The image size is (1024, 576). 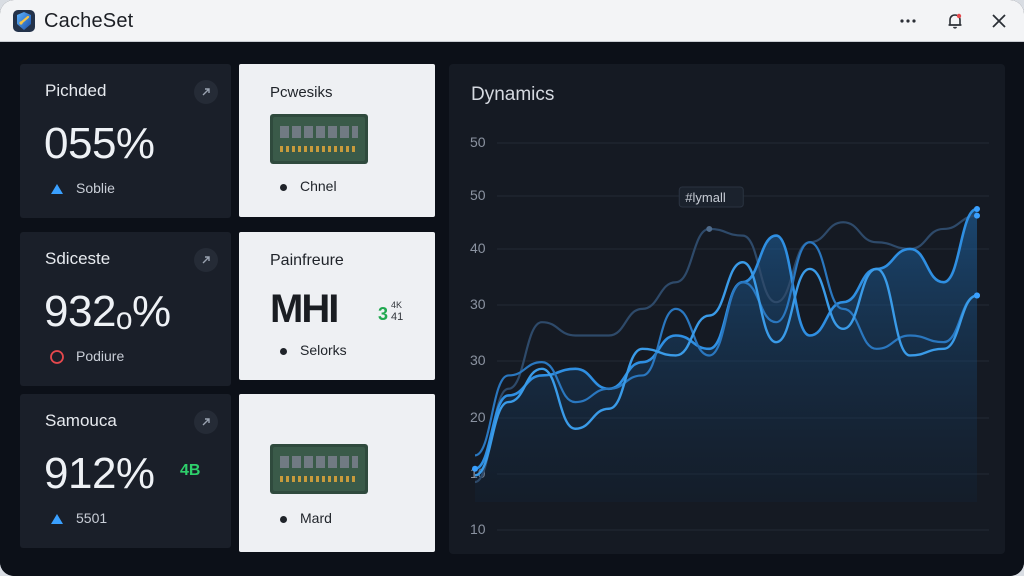 What do you see at coordinates (705, 197) in the screenshot?
I see `annotation-label: #lymall` at bounding box center [705, 197].